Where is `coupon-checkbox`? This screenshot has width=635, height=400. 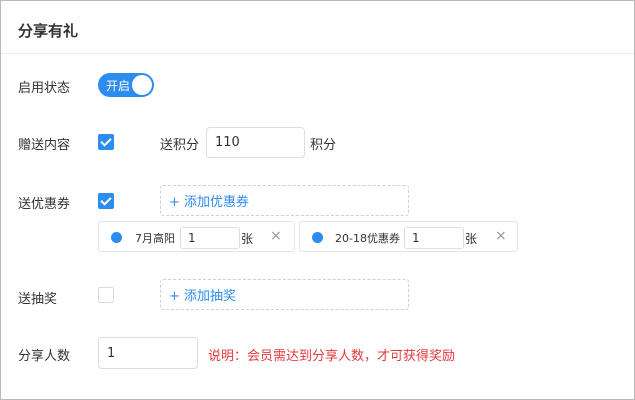
coupon-checkbox is located at coordinates (106, 201).